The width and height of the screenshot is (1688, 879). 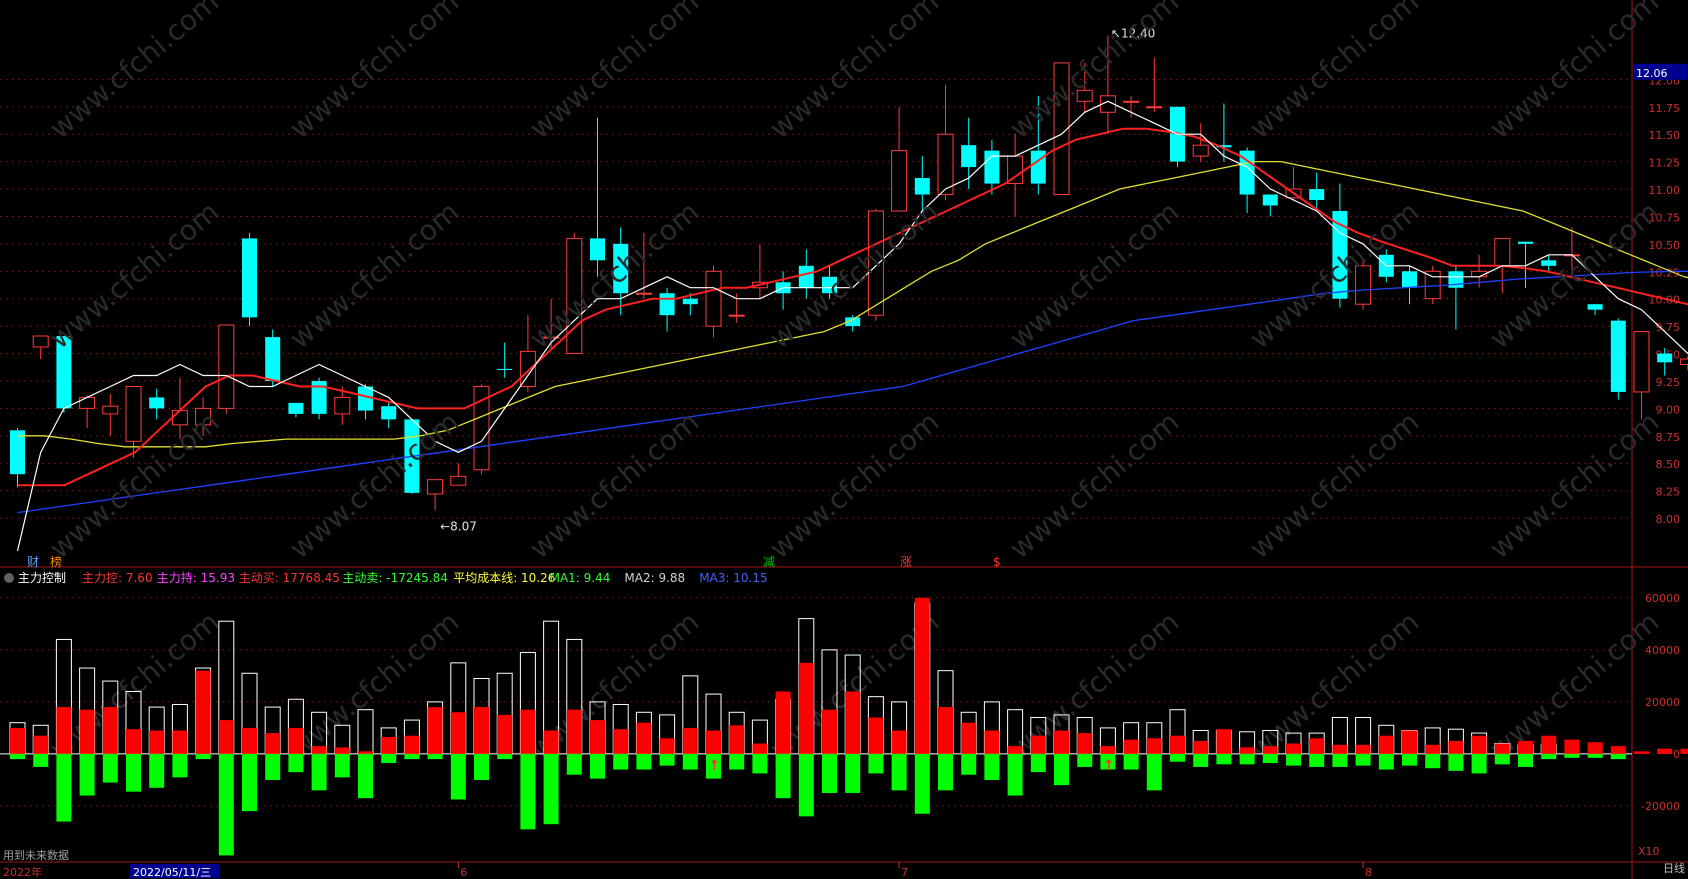 What do you see at coordinates (9, 578) in the screenshot?
I see `collapse-icon` at bounding box center [9, 578].